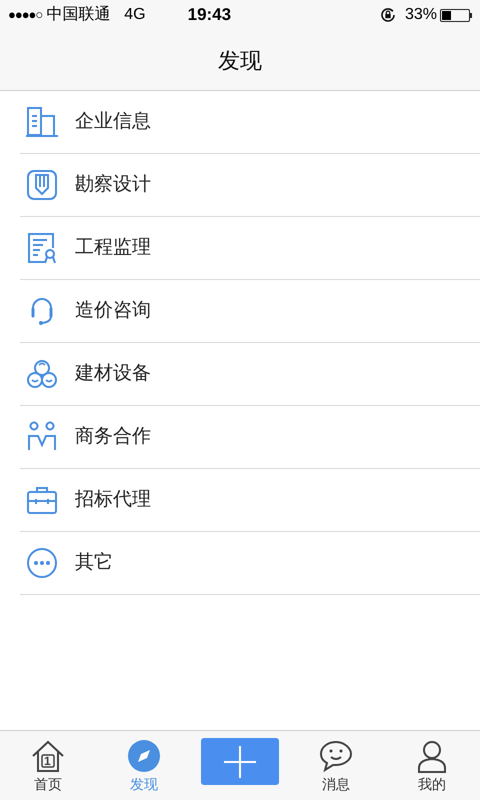 The image size is (480, 800). I want to click on compass-icon, so click(144, 755).